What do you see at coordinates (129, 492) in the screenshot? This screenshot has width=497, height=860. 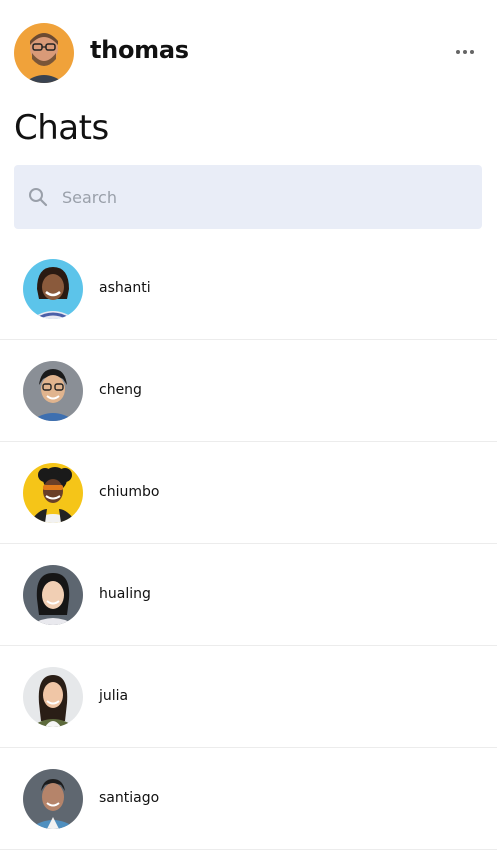 I see `chat-name: chiumbo` at bounding box center [129, 492].